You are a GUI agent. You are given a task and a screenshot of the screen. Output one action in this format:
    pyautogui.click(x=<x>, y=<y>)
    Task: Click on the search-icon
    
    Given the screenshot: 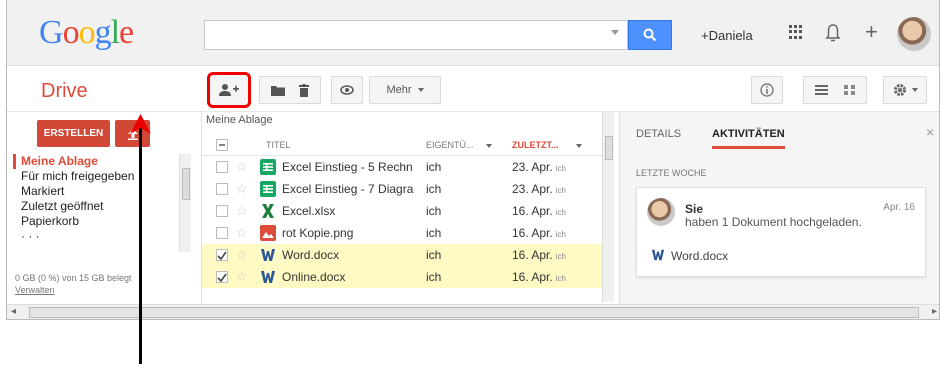 What is the action you would take?
    pyautogui.click(x=650, y=35)
    